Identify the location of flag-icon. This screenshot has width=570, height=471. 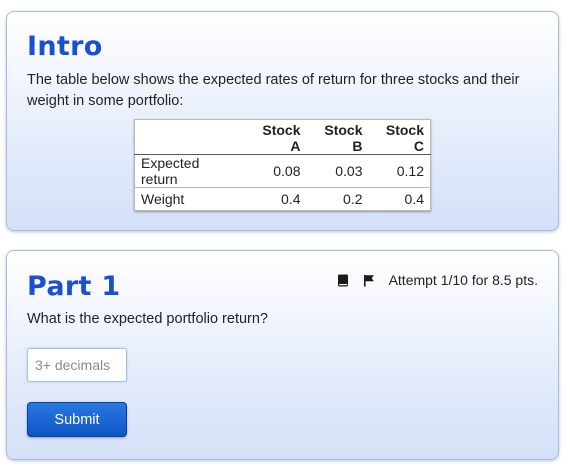
(369, 280).